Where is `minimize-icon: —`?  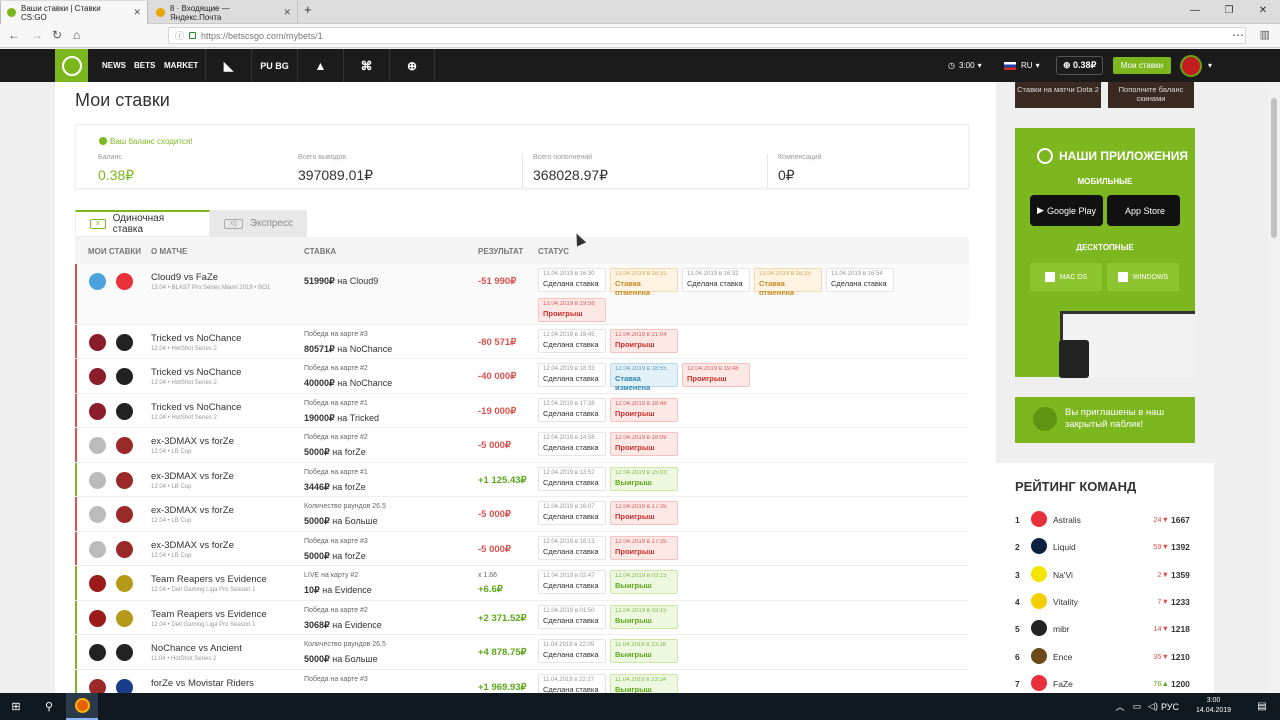
minimize-icon: — is located at coordinates (1195, 12).